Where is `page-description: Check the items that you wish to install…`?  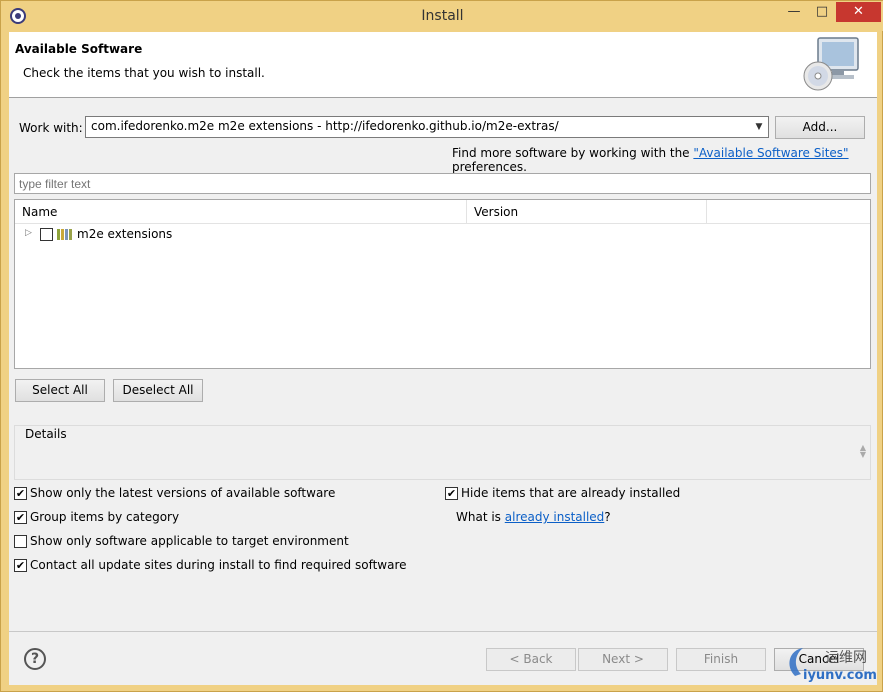
page-description: Check the items that you wish to install… is located at coordinates (144, 73).